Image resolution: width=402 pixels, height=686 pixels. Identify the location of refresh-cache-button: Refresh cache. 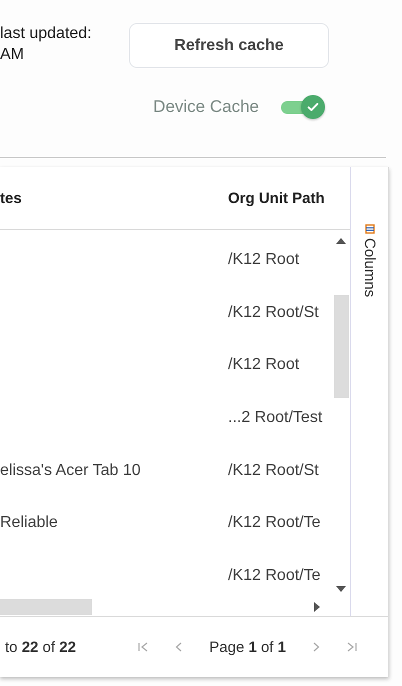
(229, 45).